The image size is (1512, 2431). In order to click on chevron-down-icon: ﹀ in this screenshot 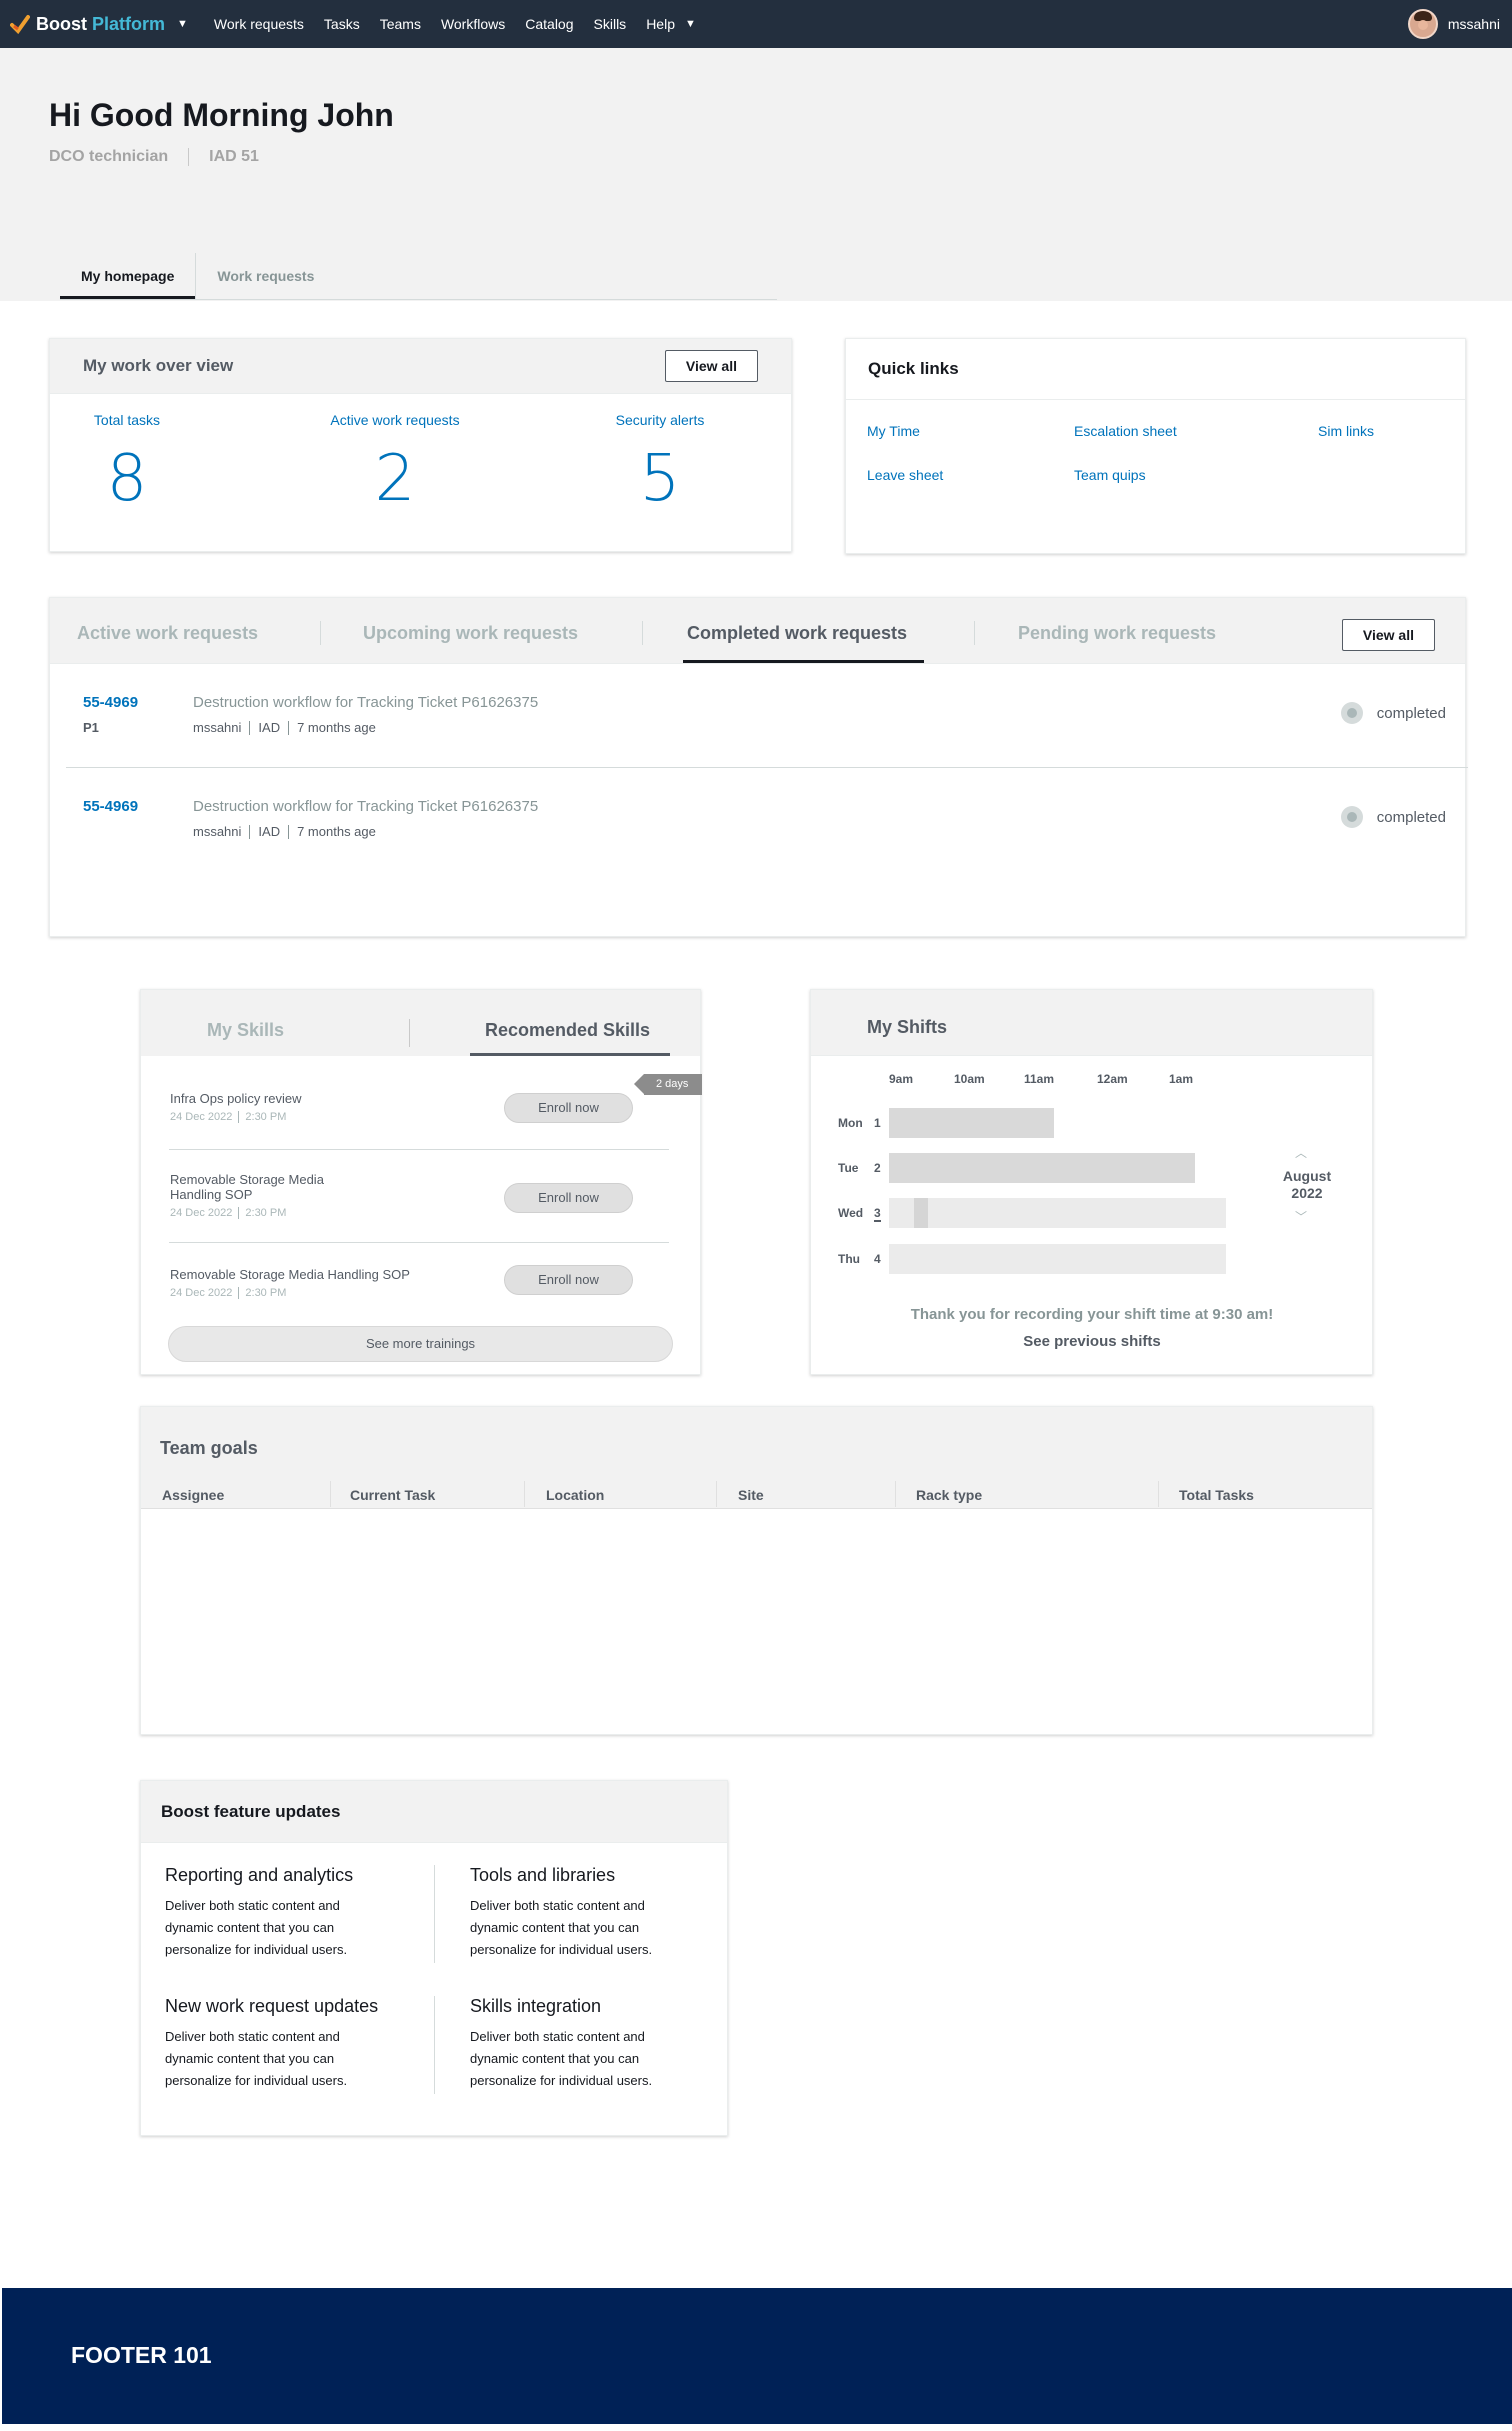, I will do `click(1301, 1216)`.